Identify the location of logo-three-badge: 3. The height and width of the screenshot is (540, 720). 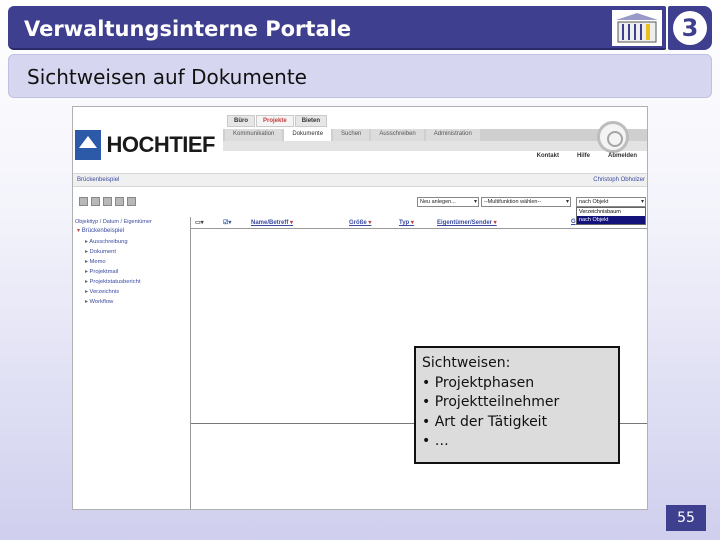
(690, 28).